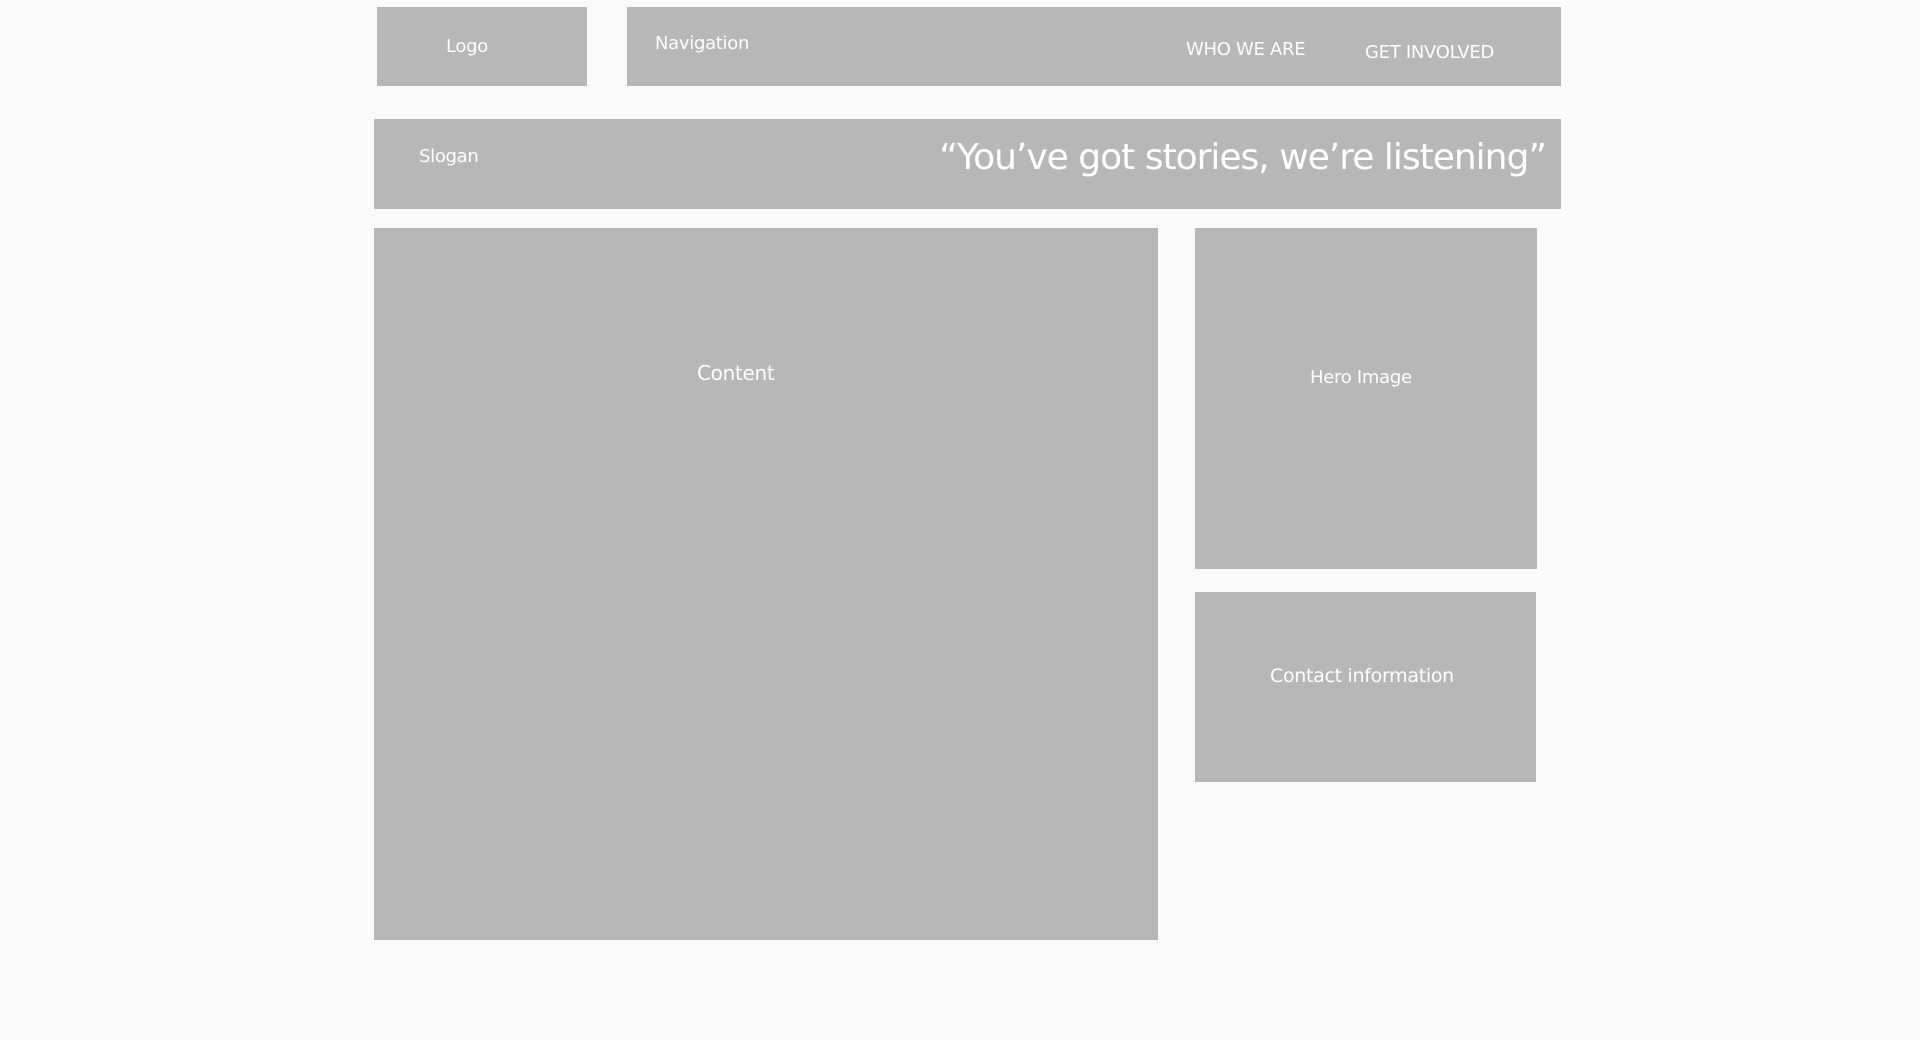  Describe the element at coordinates (1361, 377) in the screenshot. I see `hero-image-label: Hero Image` at that location.